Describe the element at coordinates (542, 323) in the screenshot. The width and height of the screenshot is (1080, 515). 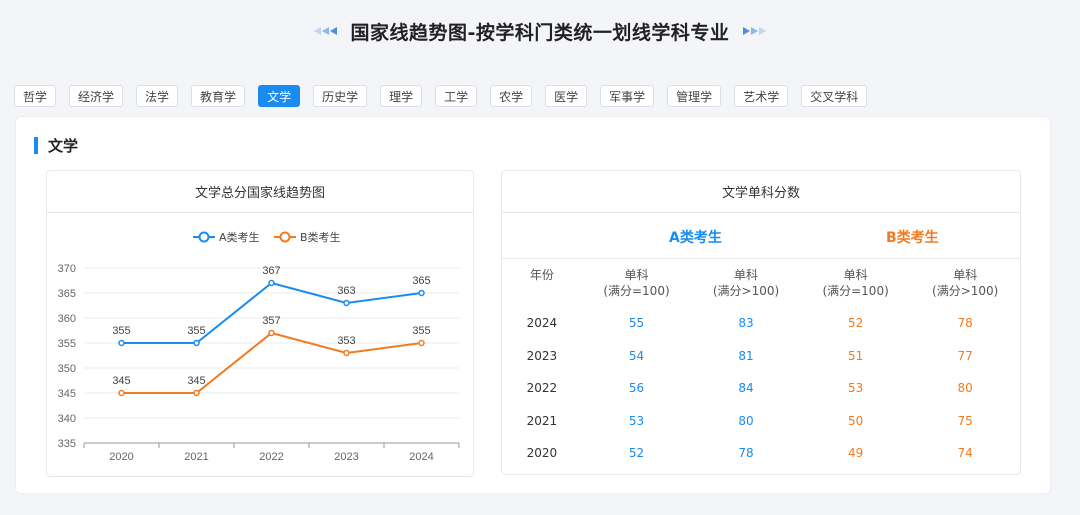
I see `year-cell: 2024` at that location.